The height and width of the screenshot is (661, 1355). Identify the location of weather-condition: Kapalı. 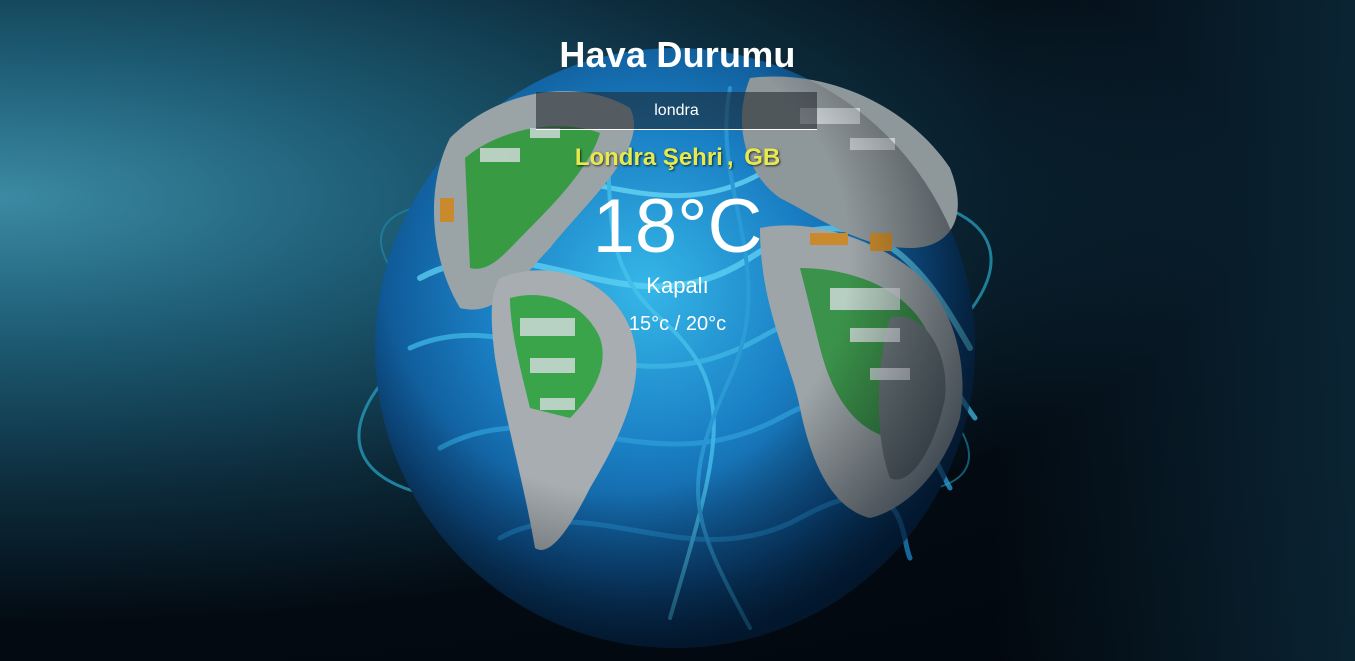
(677, 285).